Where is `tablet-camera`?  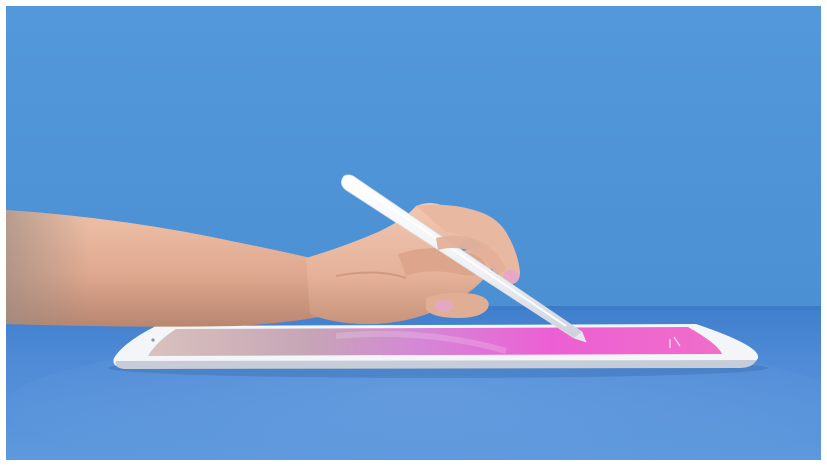
tablet-camera is located at coordinates (153, 340).